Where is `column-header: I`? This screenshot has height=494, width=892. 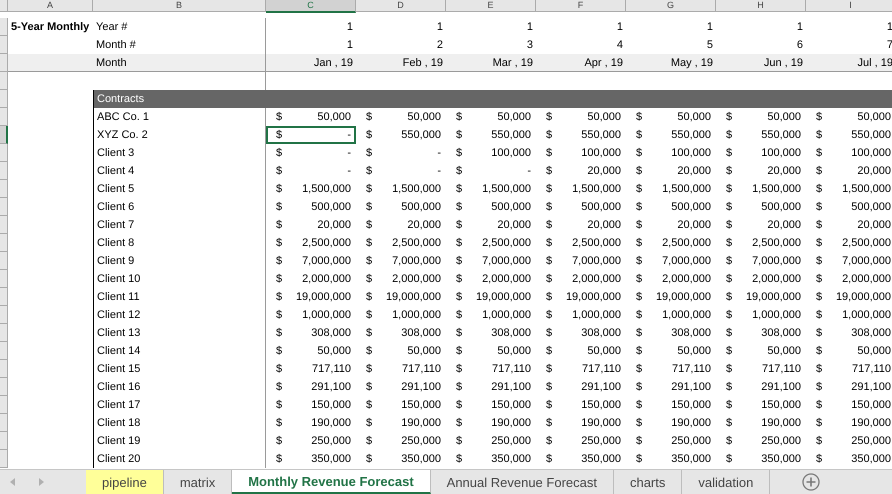
column-header: I is located at coordinates (849, 6).